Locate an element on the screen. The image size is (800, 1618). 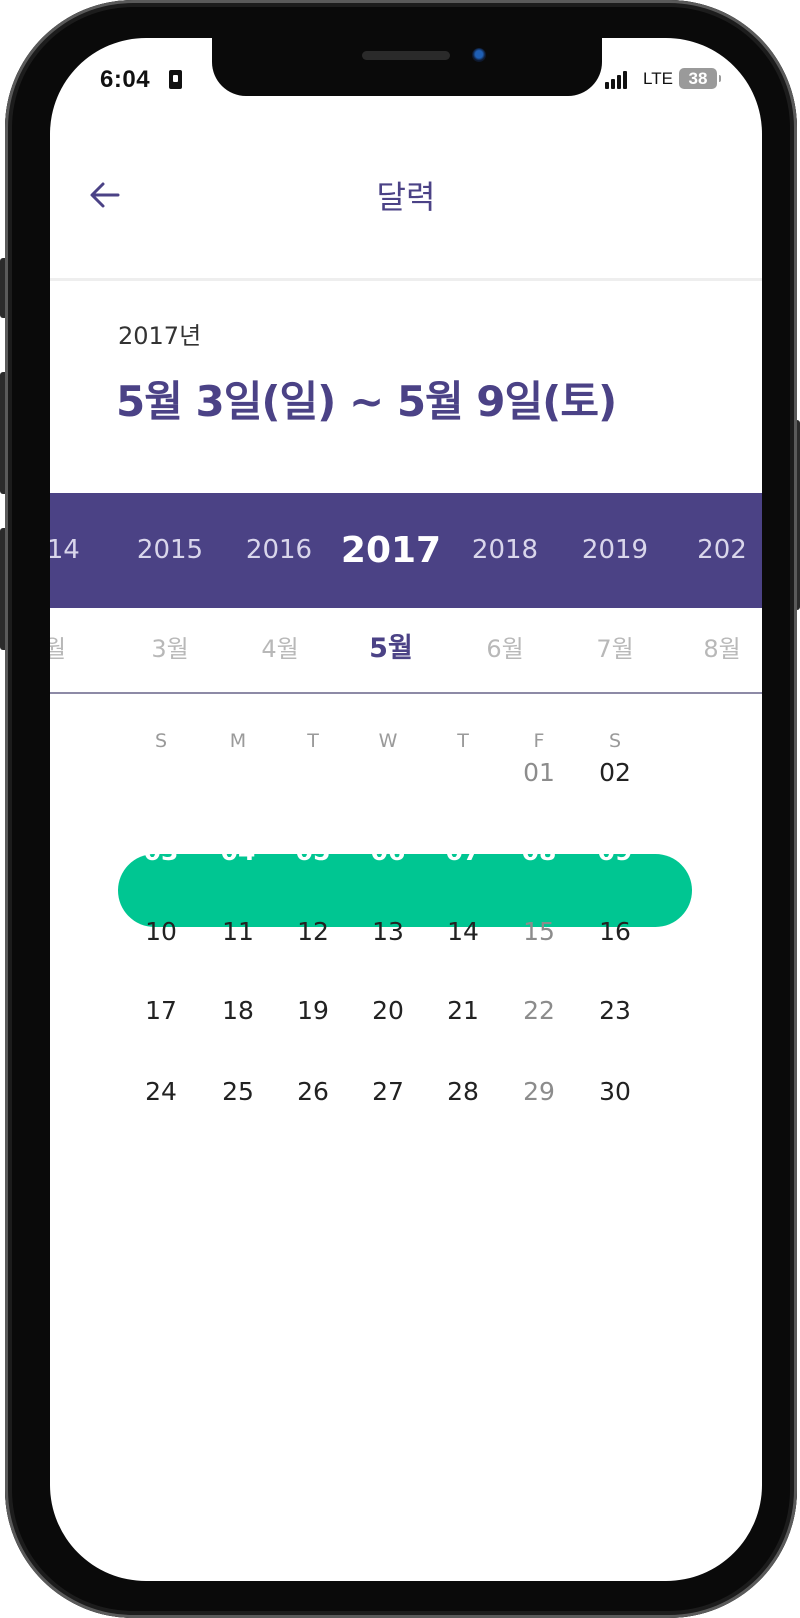
year-option: 202 is located at coordinates (722, 550).